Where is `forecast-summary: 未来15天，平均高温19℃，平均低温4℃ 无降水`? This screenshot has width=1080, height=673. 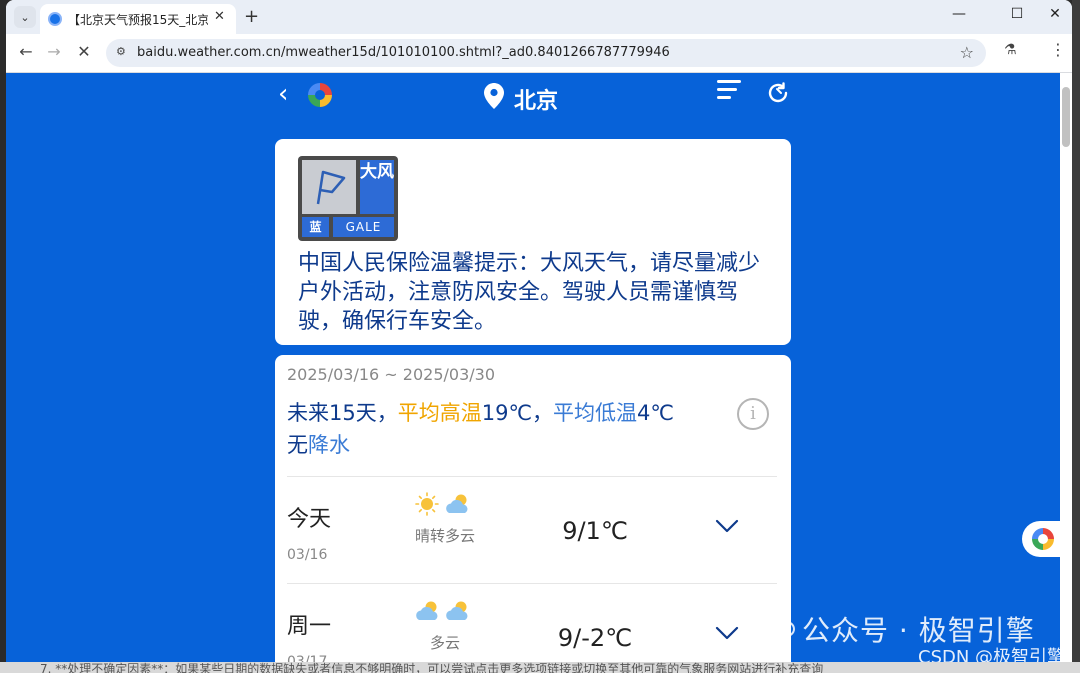
forecast-summary: 未来15天，平均高温19℃，平均低温4℃ 无降水 is located at coordinates (512, 429).